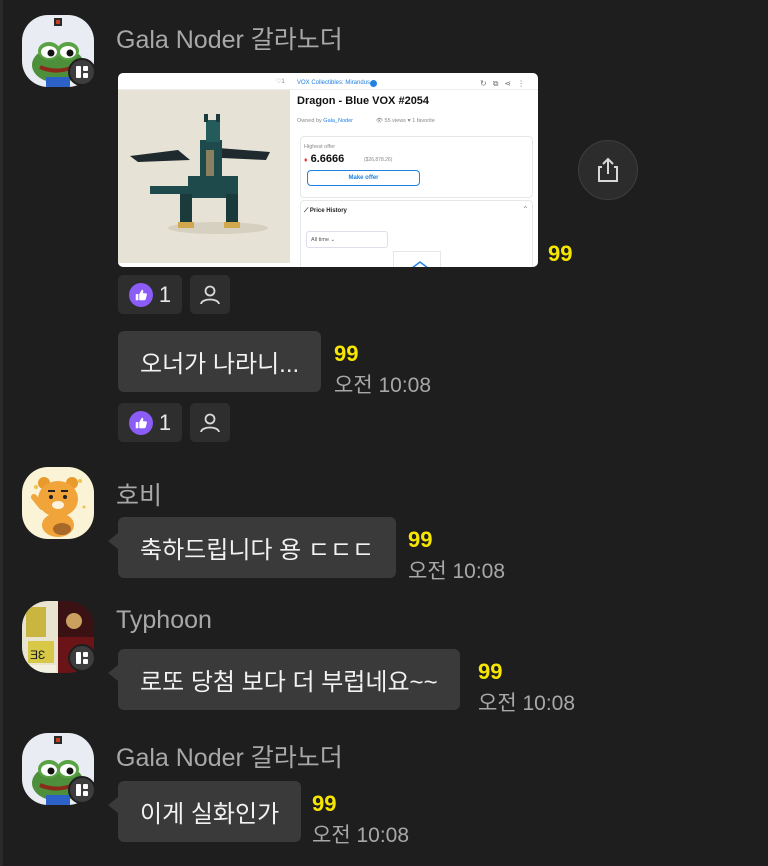  Describe the element at coordinates (280, 82) in the screenshot. I see `image-like-count: ♡1` at that location.